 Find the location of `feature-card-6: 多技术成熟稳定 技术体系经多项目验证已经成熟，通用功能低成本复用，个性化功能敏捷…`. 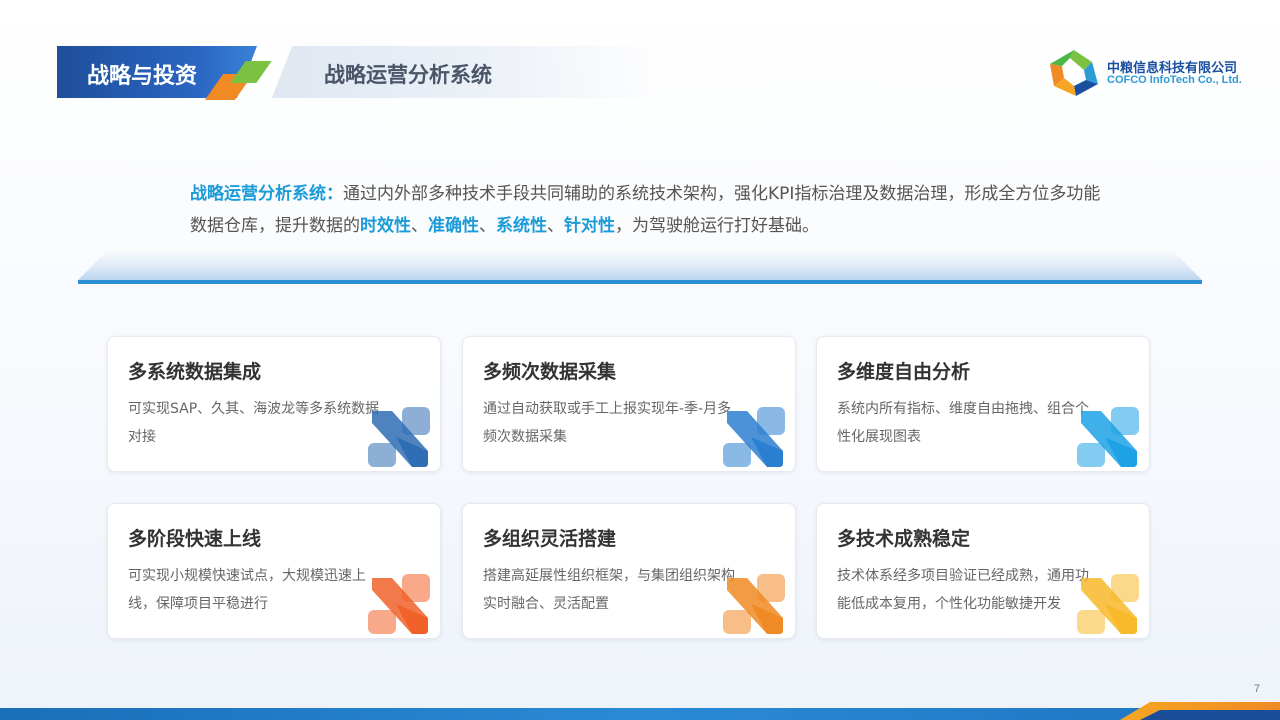

feature-card-6: 多技术成熟稳定 技术体系经多项目验证已经成熟，通用功能低成本复用，个性化功能敏捷… is located at coordinates (983, 571).